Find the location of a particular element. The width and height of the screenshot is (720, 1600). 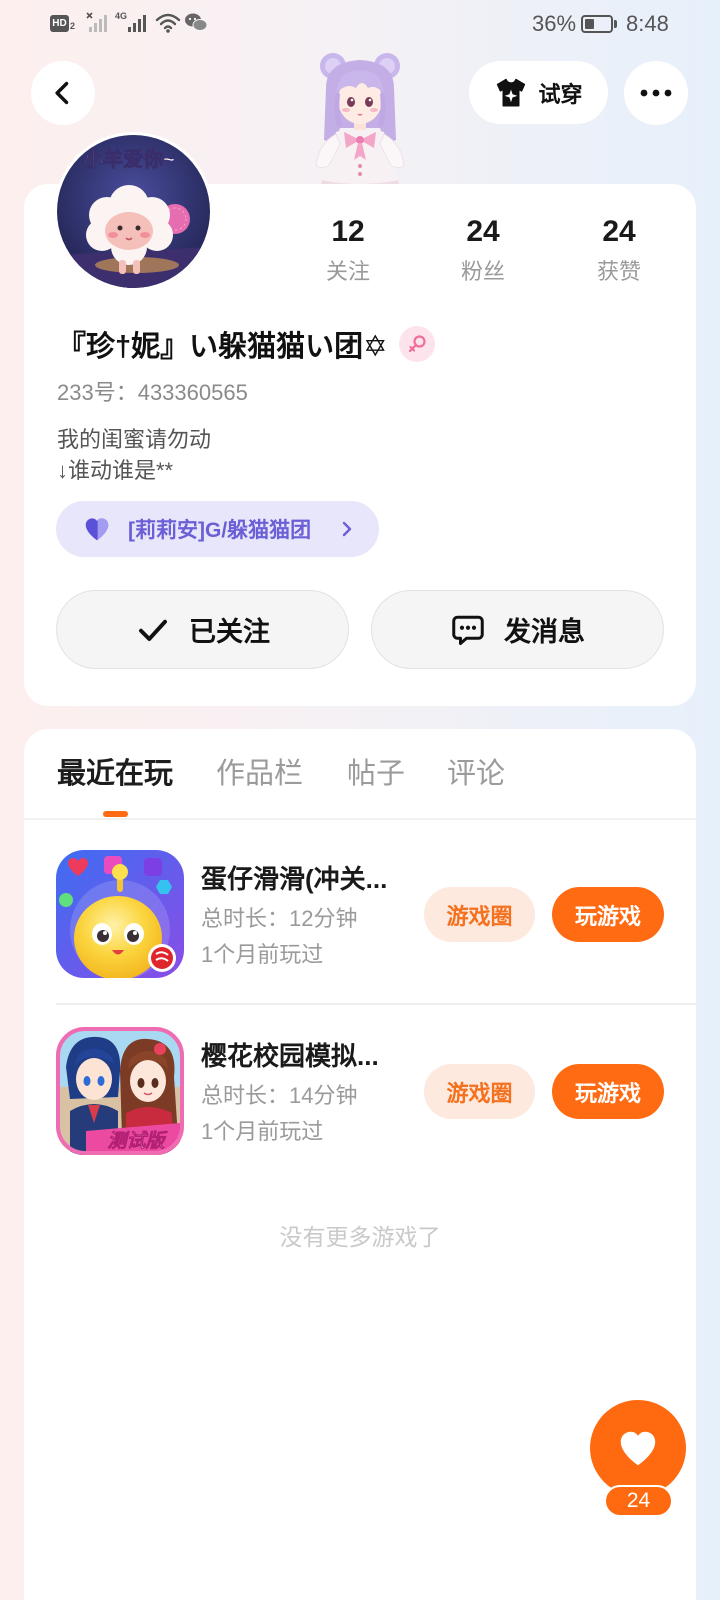

user-id: 233号：433360565 is located at coordinates (152, 392).